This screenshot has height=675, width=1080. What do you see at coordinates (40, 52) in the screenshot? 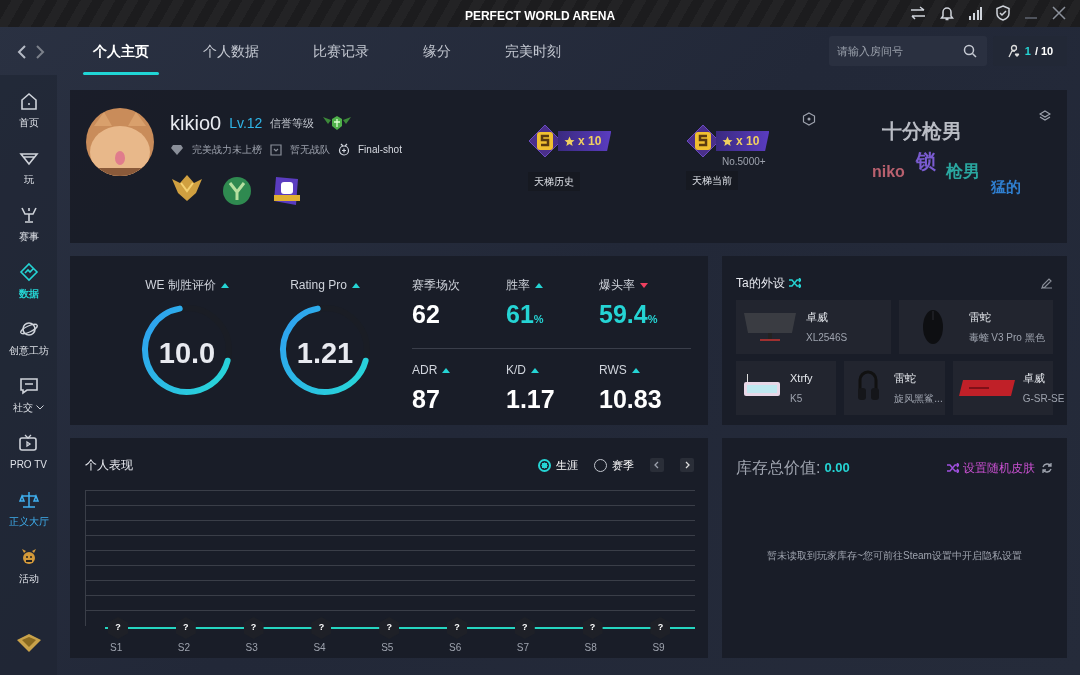
I see `forward-icon` at bounding box center [40, 52].